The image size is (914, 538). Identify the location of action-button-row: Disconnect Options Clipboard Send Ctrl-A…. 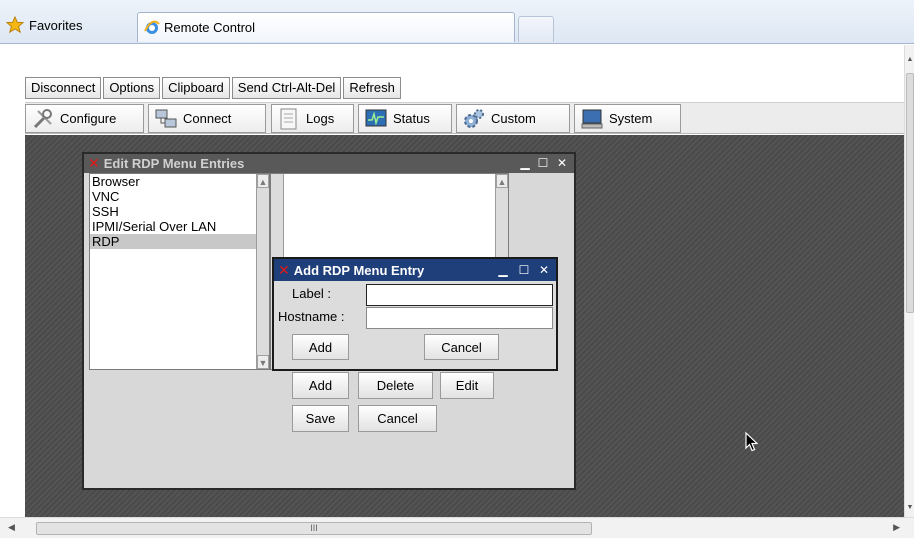
(213, 88).